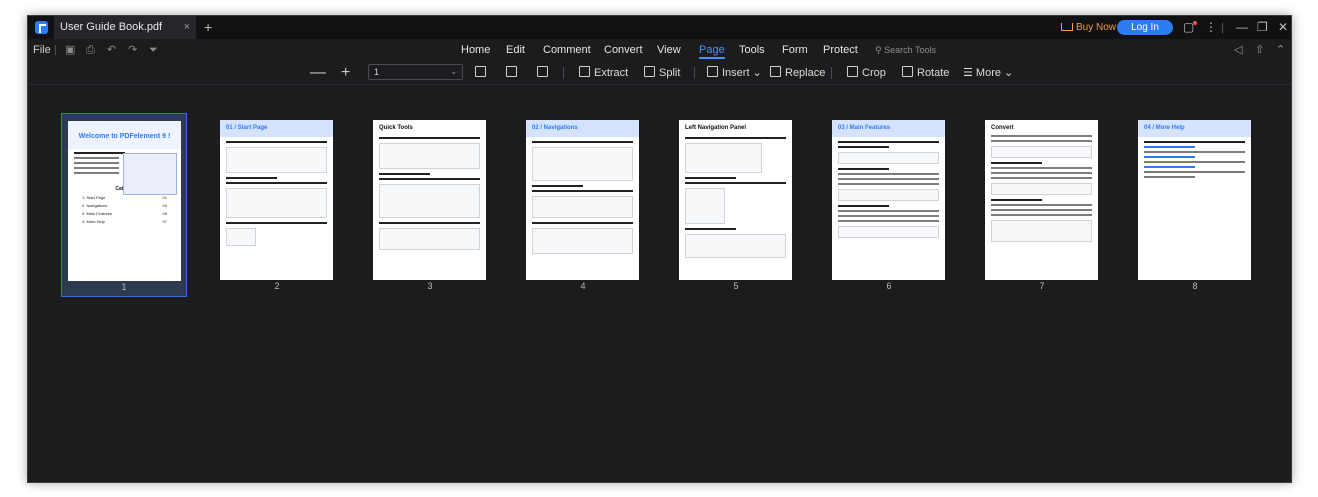  What do you see at coordinates (736, 205) in the screenshot?
I see `page-thumbnail: Left Navigation Panel 5` at bounding box center [736, 205].